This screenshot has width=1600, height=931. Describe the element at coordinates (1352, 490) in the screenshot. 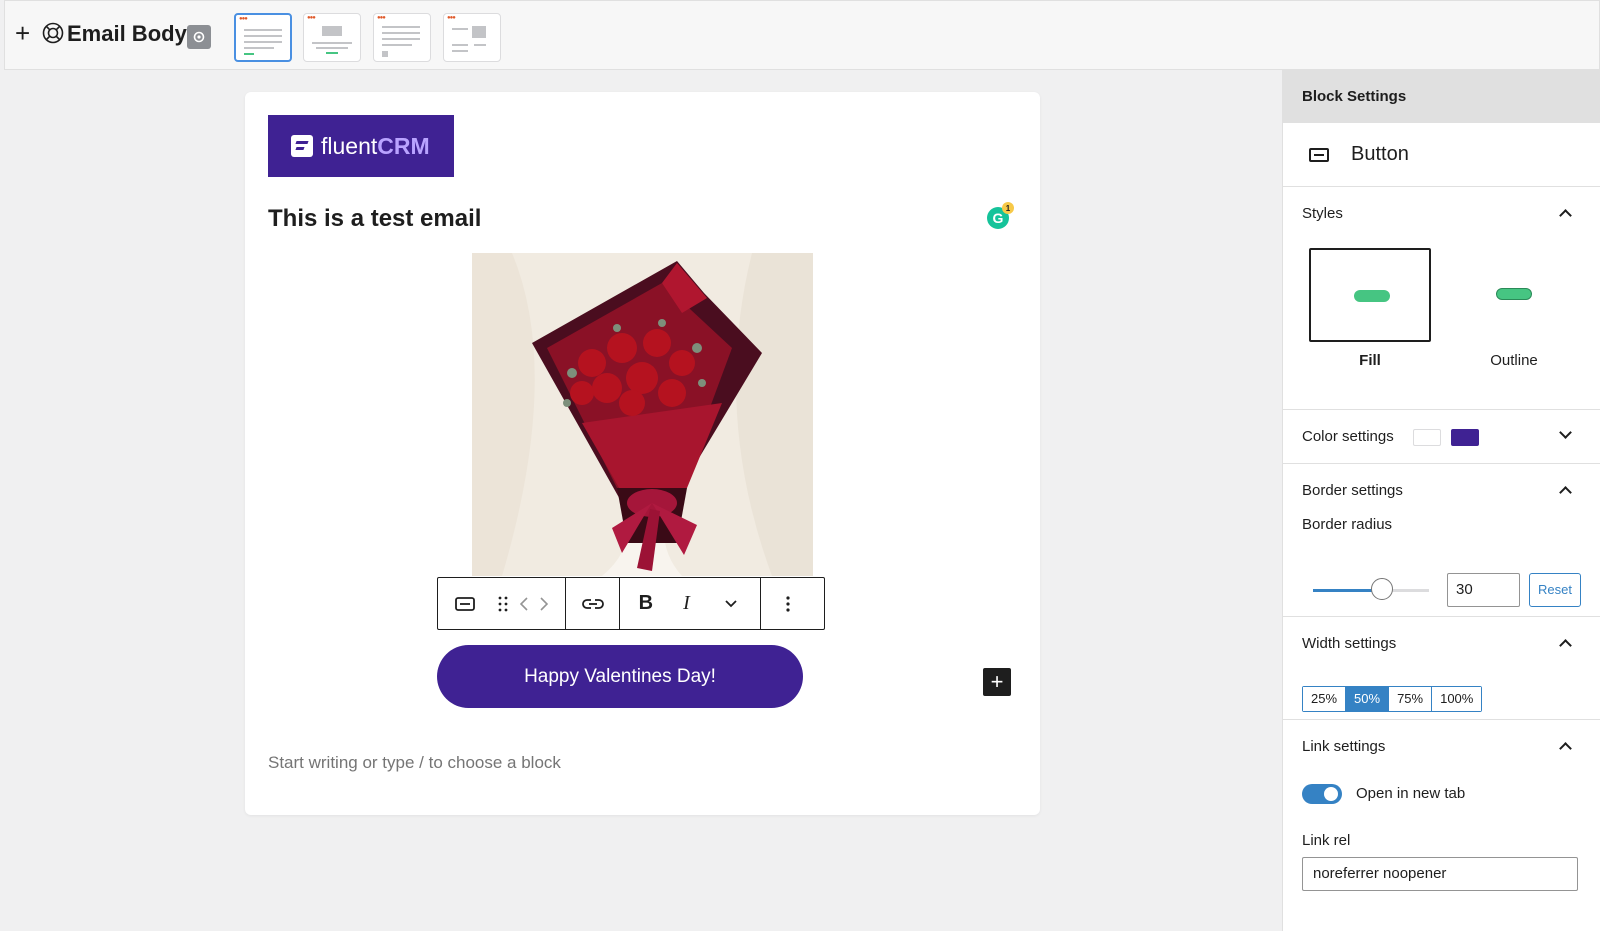

I see `border-settings-title: Border settings` at that location.